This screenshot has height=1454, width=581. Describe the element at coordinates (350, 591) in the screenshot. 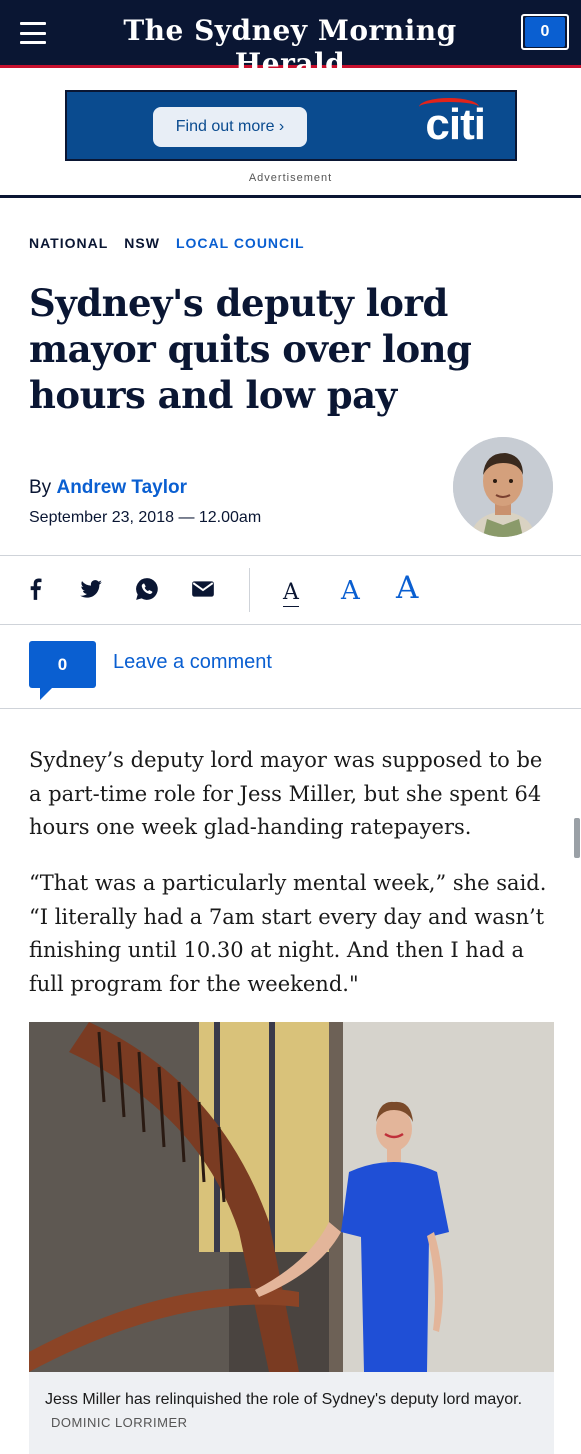

I see `font-size-medium-button: A` at that location.